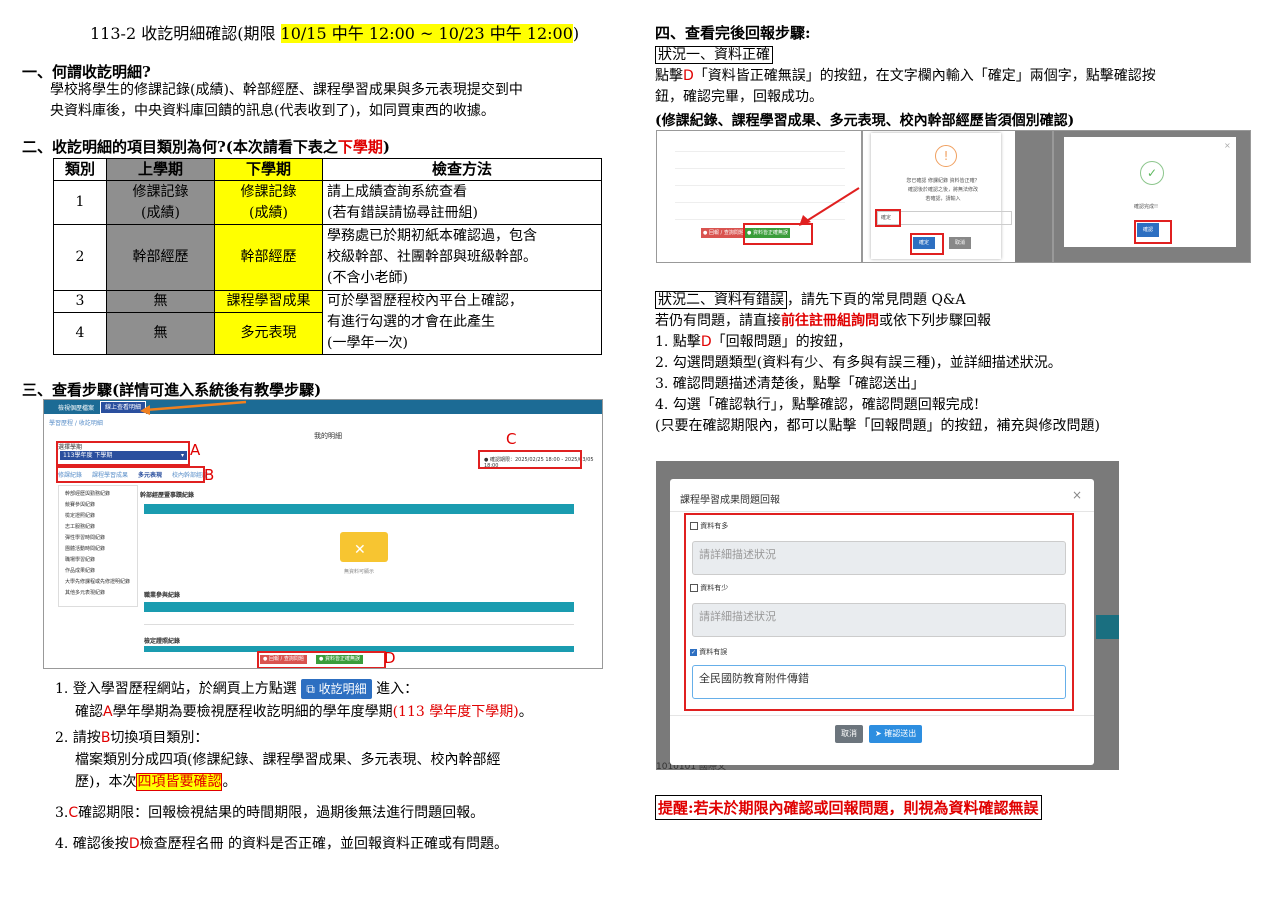  What do you see at coordinates (530, 459) in the screenshot?
I see `marker-box-c` at bounding box center [530, 459].